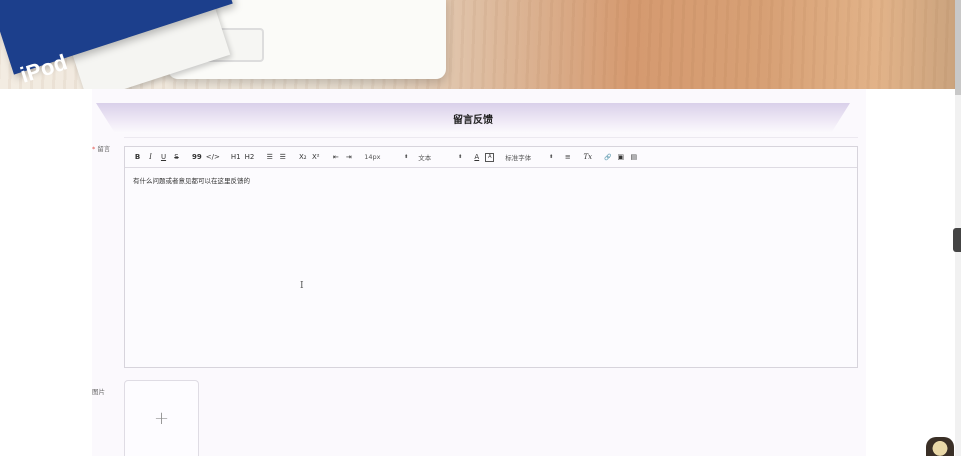 This screenshot has width=961, height=456. I want to click on floating-avatar, so click(940, 446).